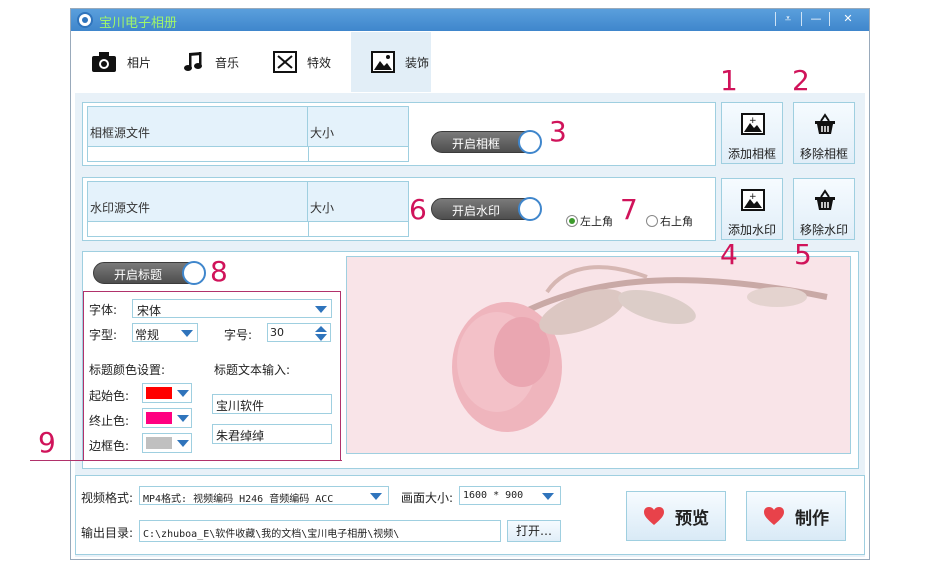 The image size is (940, 572). What do you see at coordinates (816, 19) in the screenshot?
I see `minimize-icon: —` at bounding box center [816, 19].